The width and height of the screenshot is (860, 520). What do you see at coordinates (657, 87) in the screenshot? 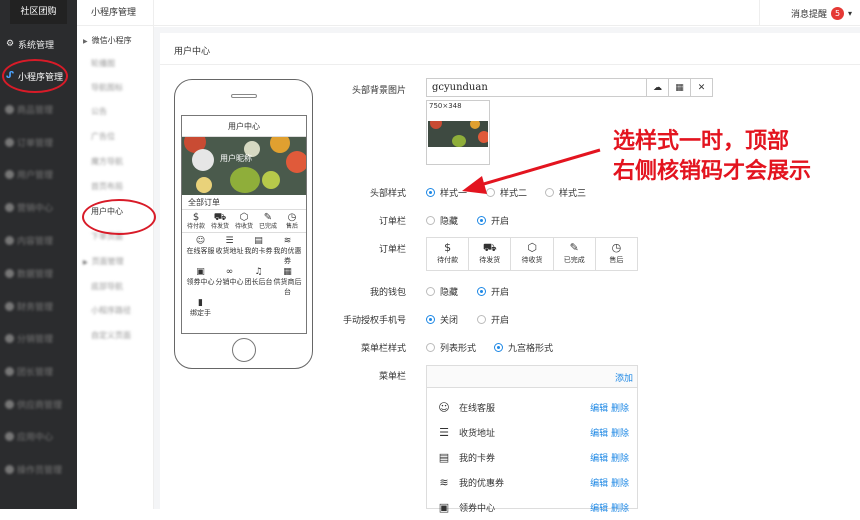
I see `upload-cloud-icon: ☁` at bounding box center [657, 87].